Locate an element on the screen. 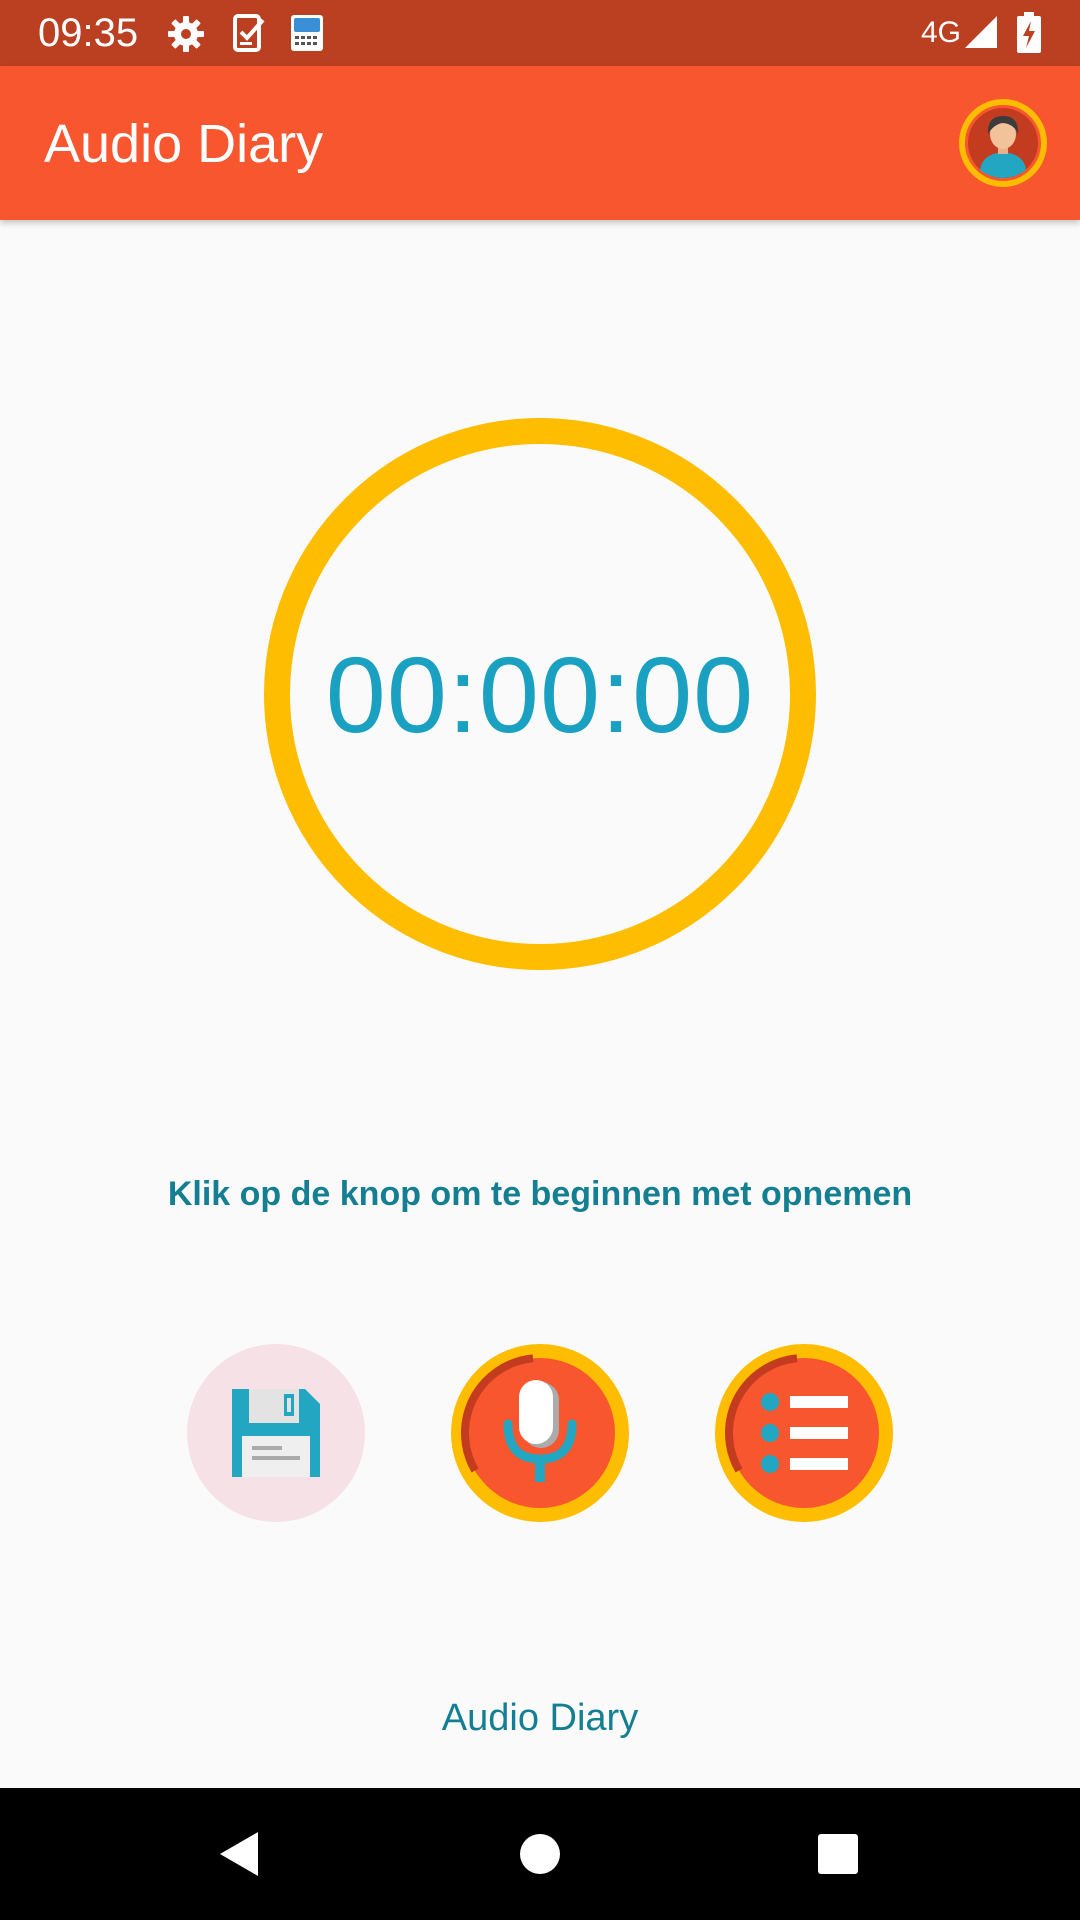 This screenshot has height=1920, width=1080. user-avatar-icon is located at coordinates (1003, 143).